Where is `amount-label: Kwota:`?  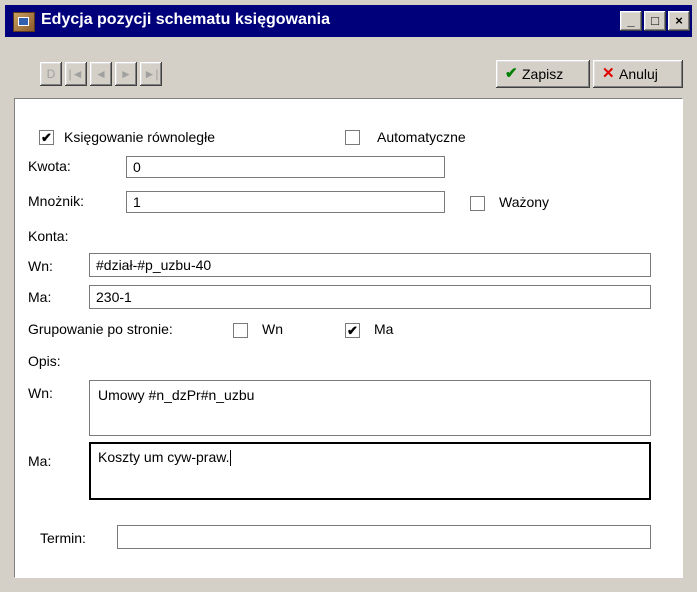
amount-label: Kwota: is located at coordinates (49, 166).